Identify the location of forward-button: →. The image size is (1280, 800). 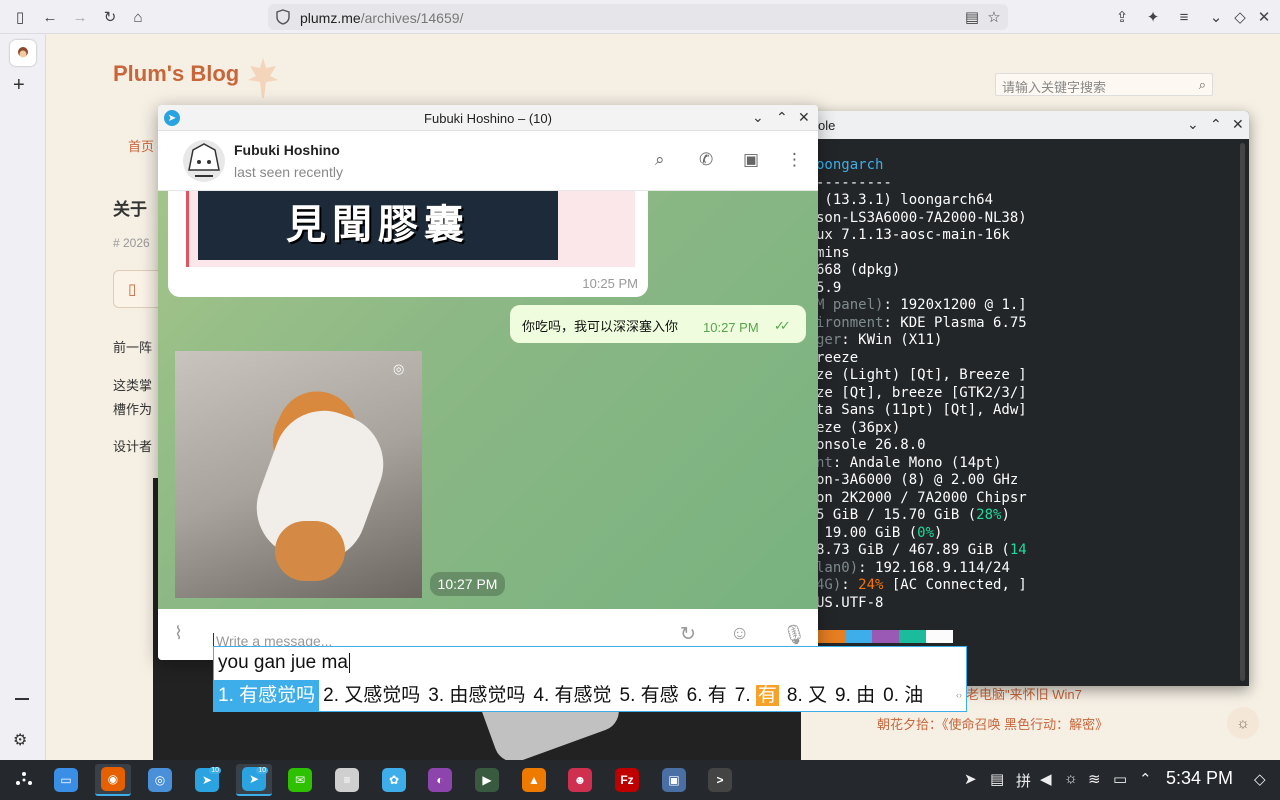
(80, 17).